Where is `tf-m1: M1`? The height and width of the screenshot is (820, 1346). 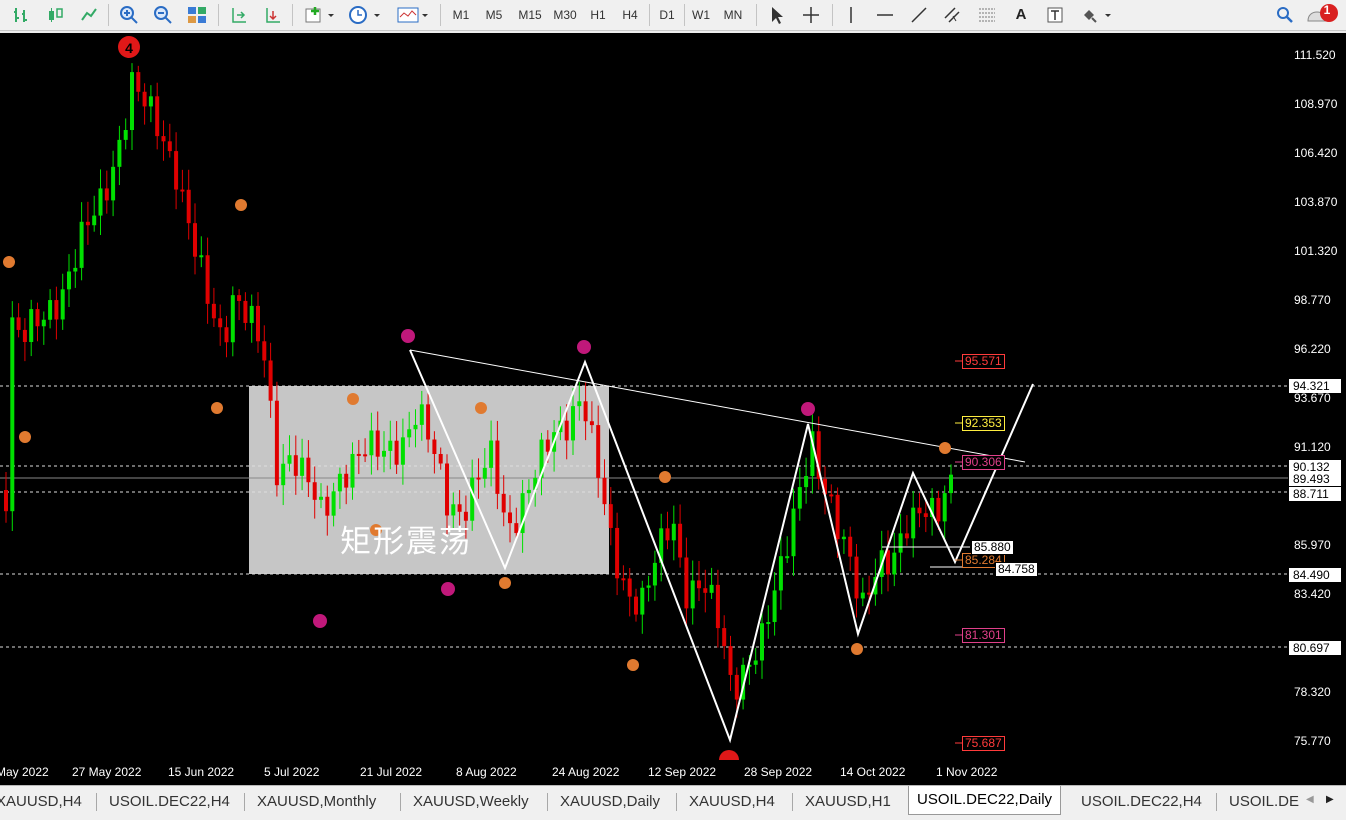
tf-m1: M1 is located at coordinates (461, 14).